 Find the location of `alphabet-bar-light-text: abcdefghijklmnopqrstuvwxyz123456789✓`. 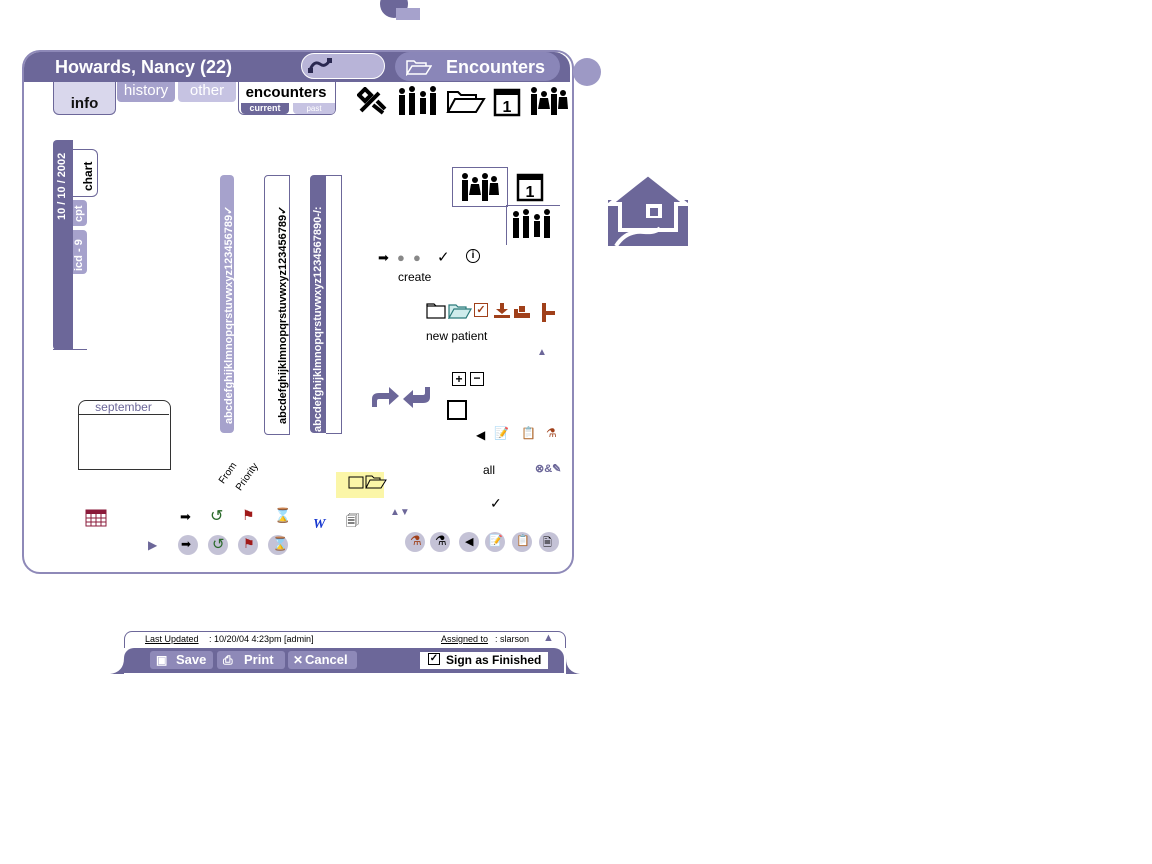

alphabet-bar-light-text: abcdefghijklmnopqrstuvwxyz123456789✓ is located at coordinates (229, 314).